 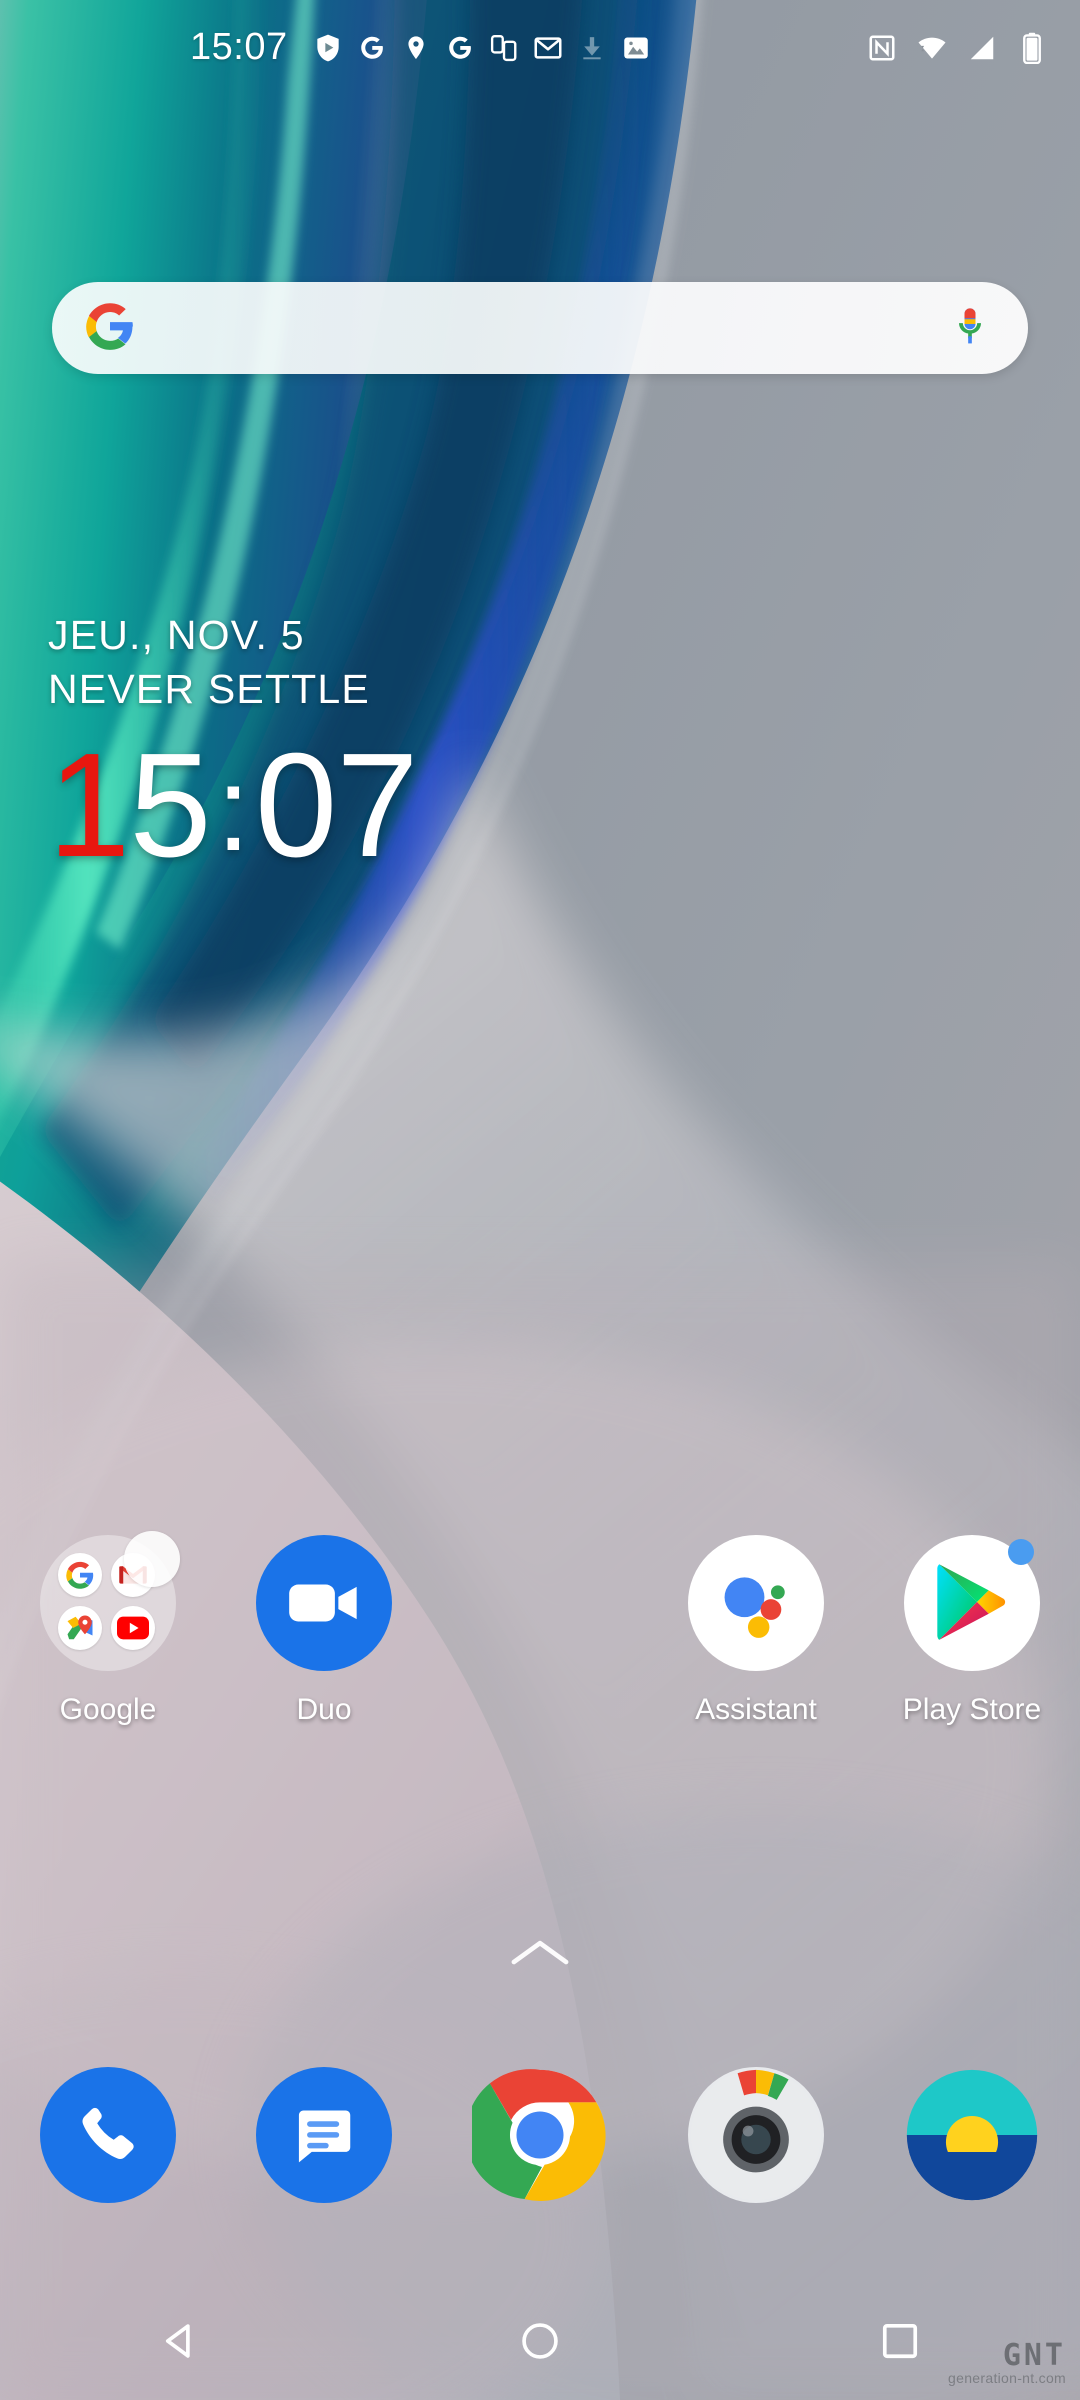 I want to click on empty-slot, so click(x=540, y=1603).